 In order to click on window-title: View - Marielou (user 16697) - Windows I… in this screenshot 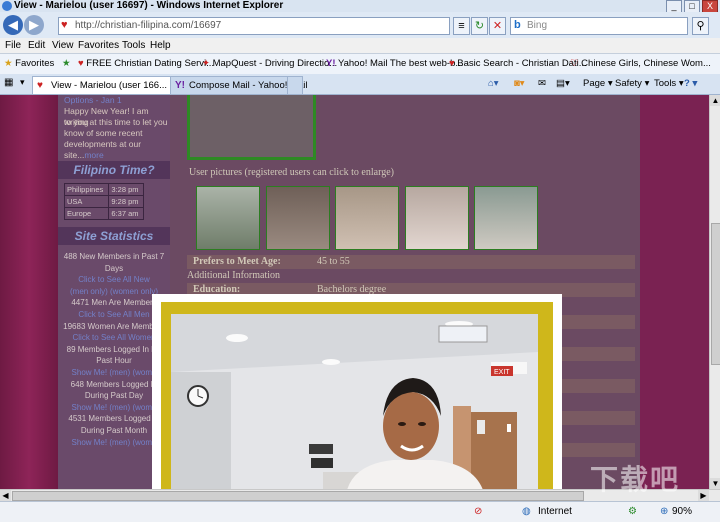, I will do `click(149, 5)`.